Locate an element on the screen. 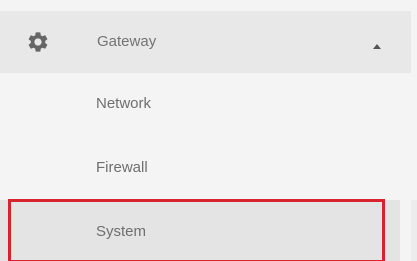  gear-icon-graphic is located at coordinates (38, 42).